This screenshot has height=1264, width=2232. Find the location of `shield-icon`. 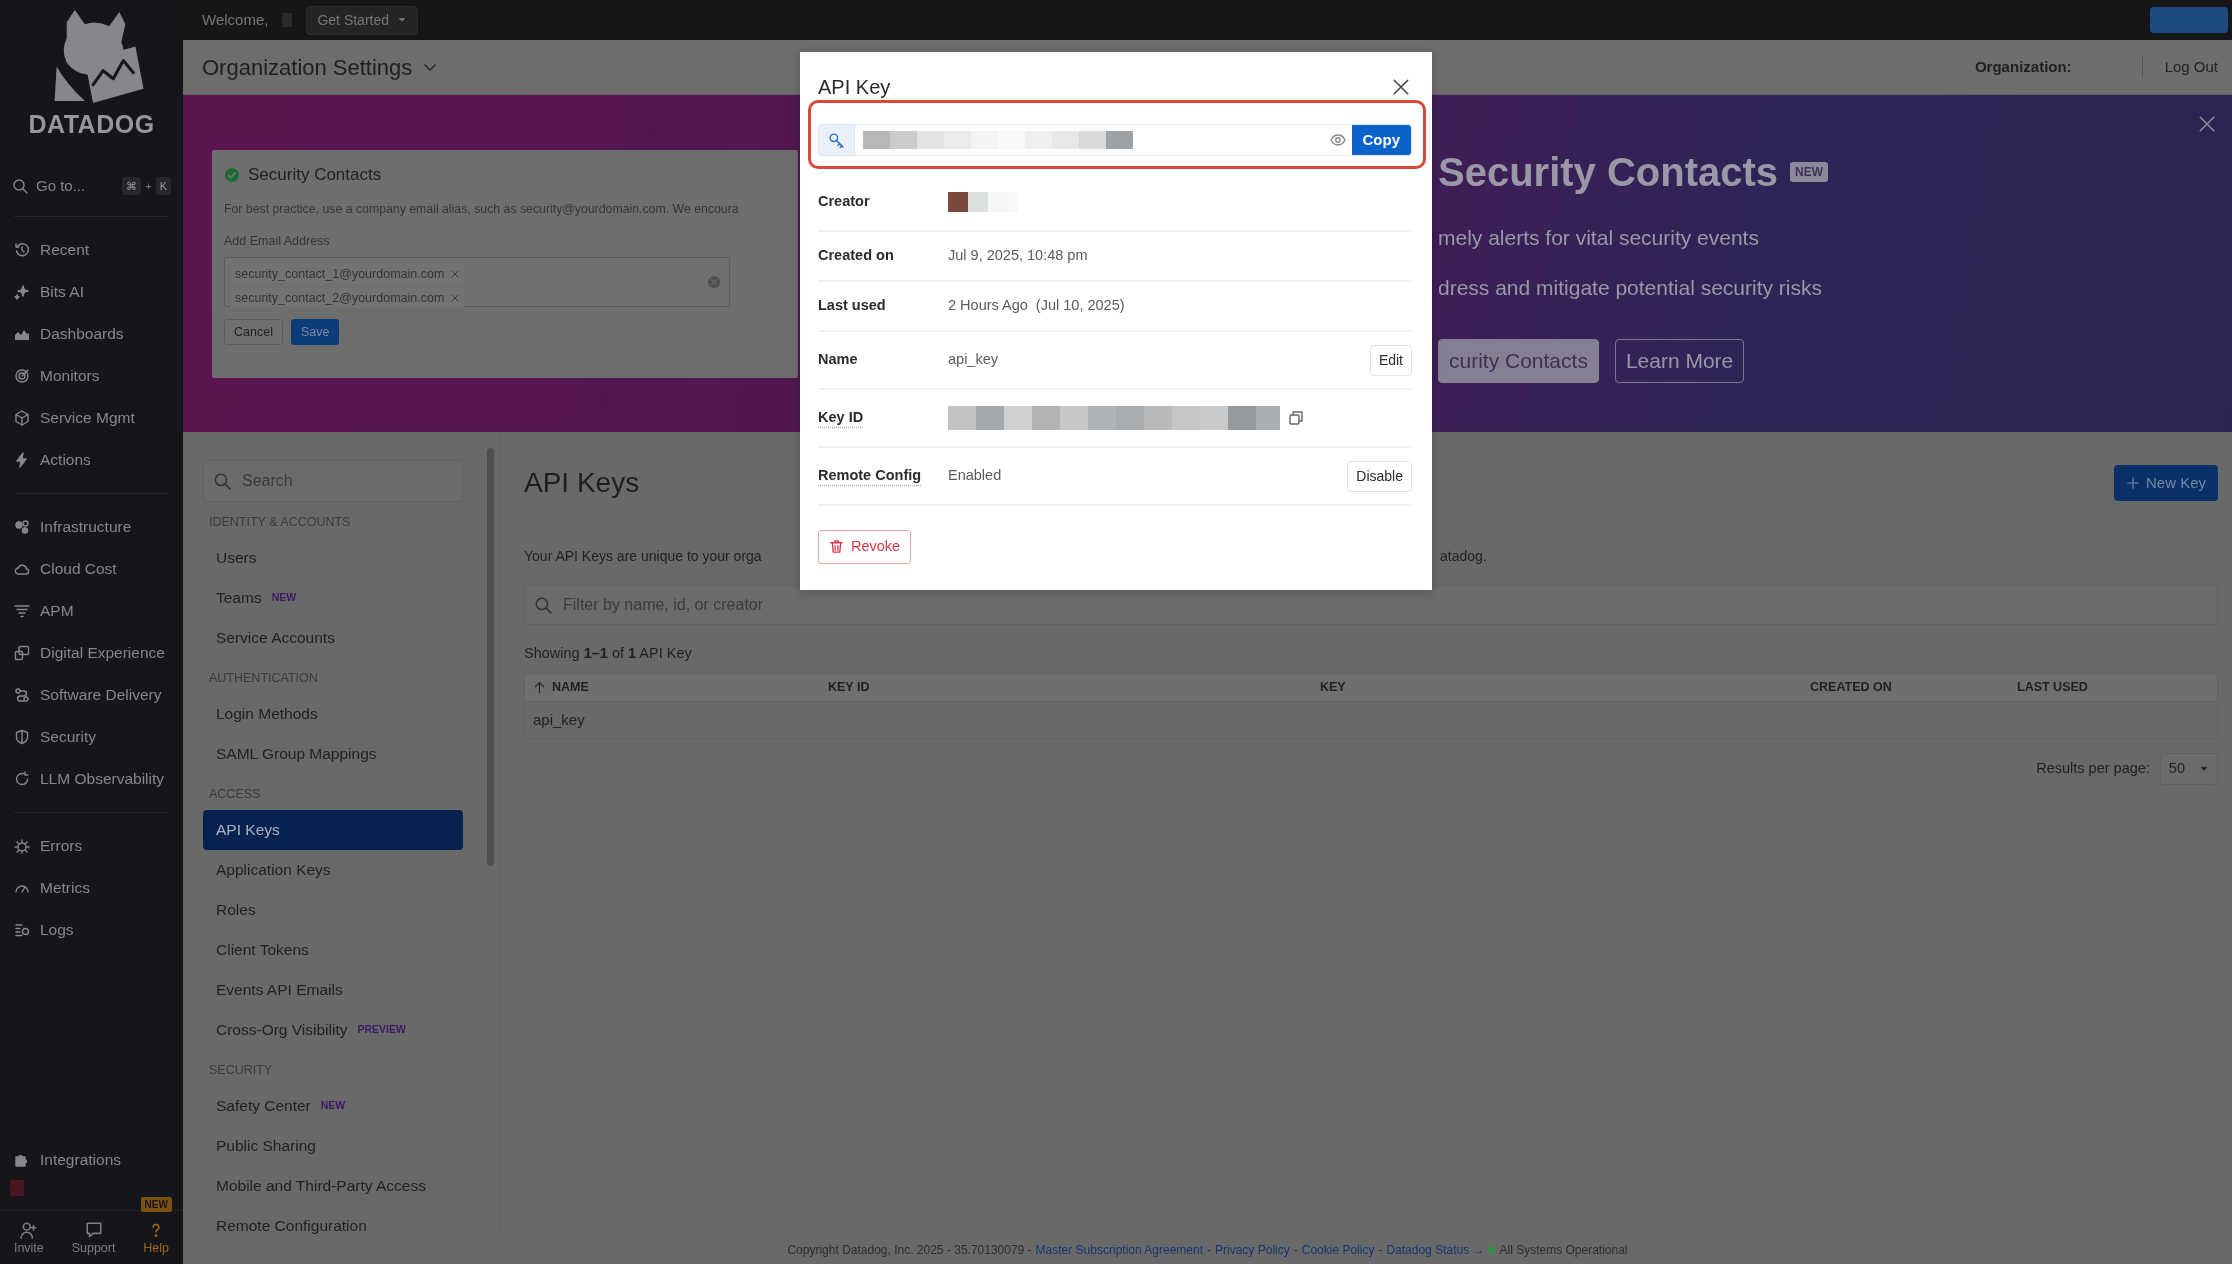

shield-icon is located at coordinates (22, 737).